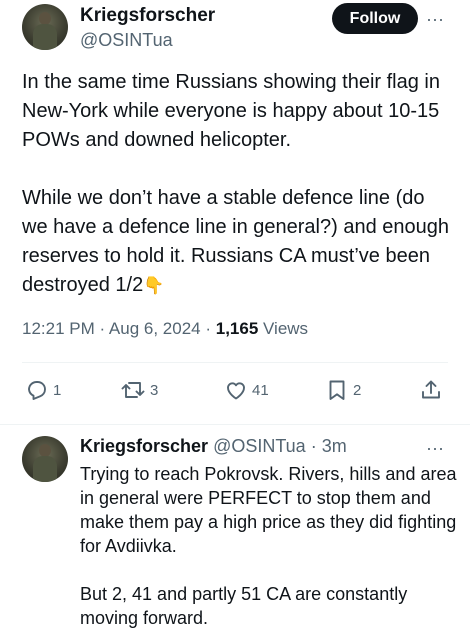 This screenshot has height=640, width=470. What do you see at coordinates (57, 390) in the screenshot?
I see `reply-count: 1` at bounding box center [57, 390].